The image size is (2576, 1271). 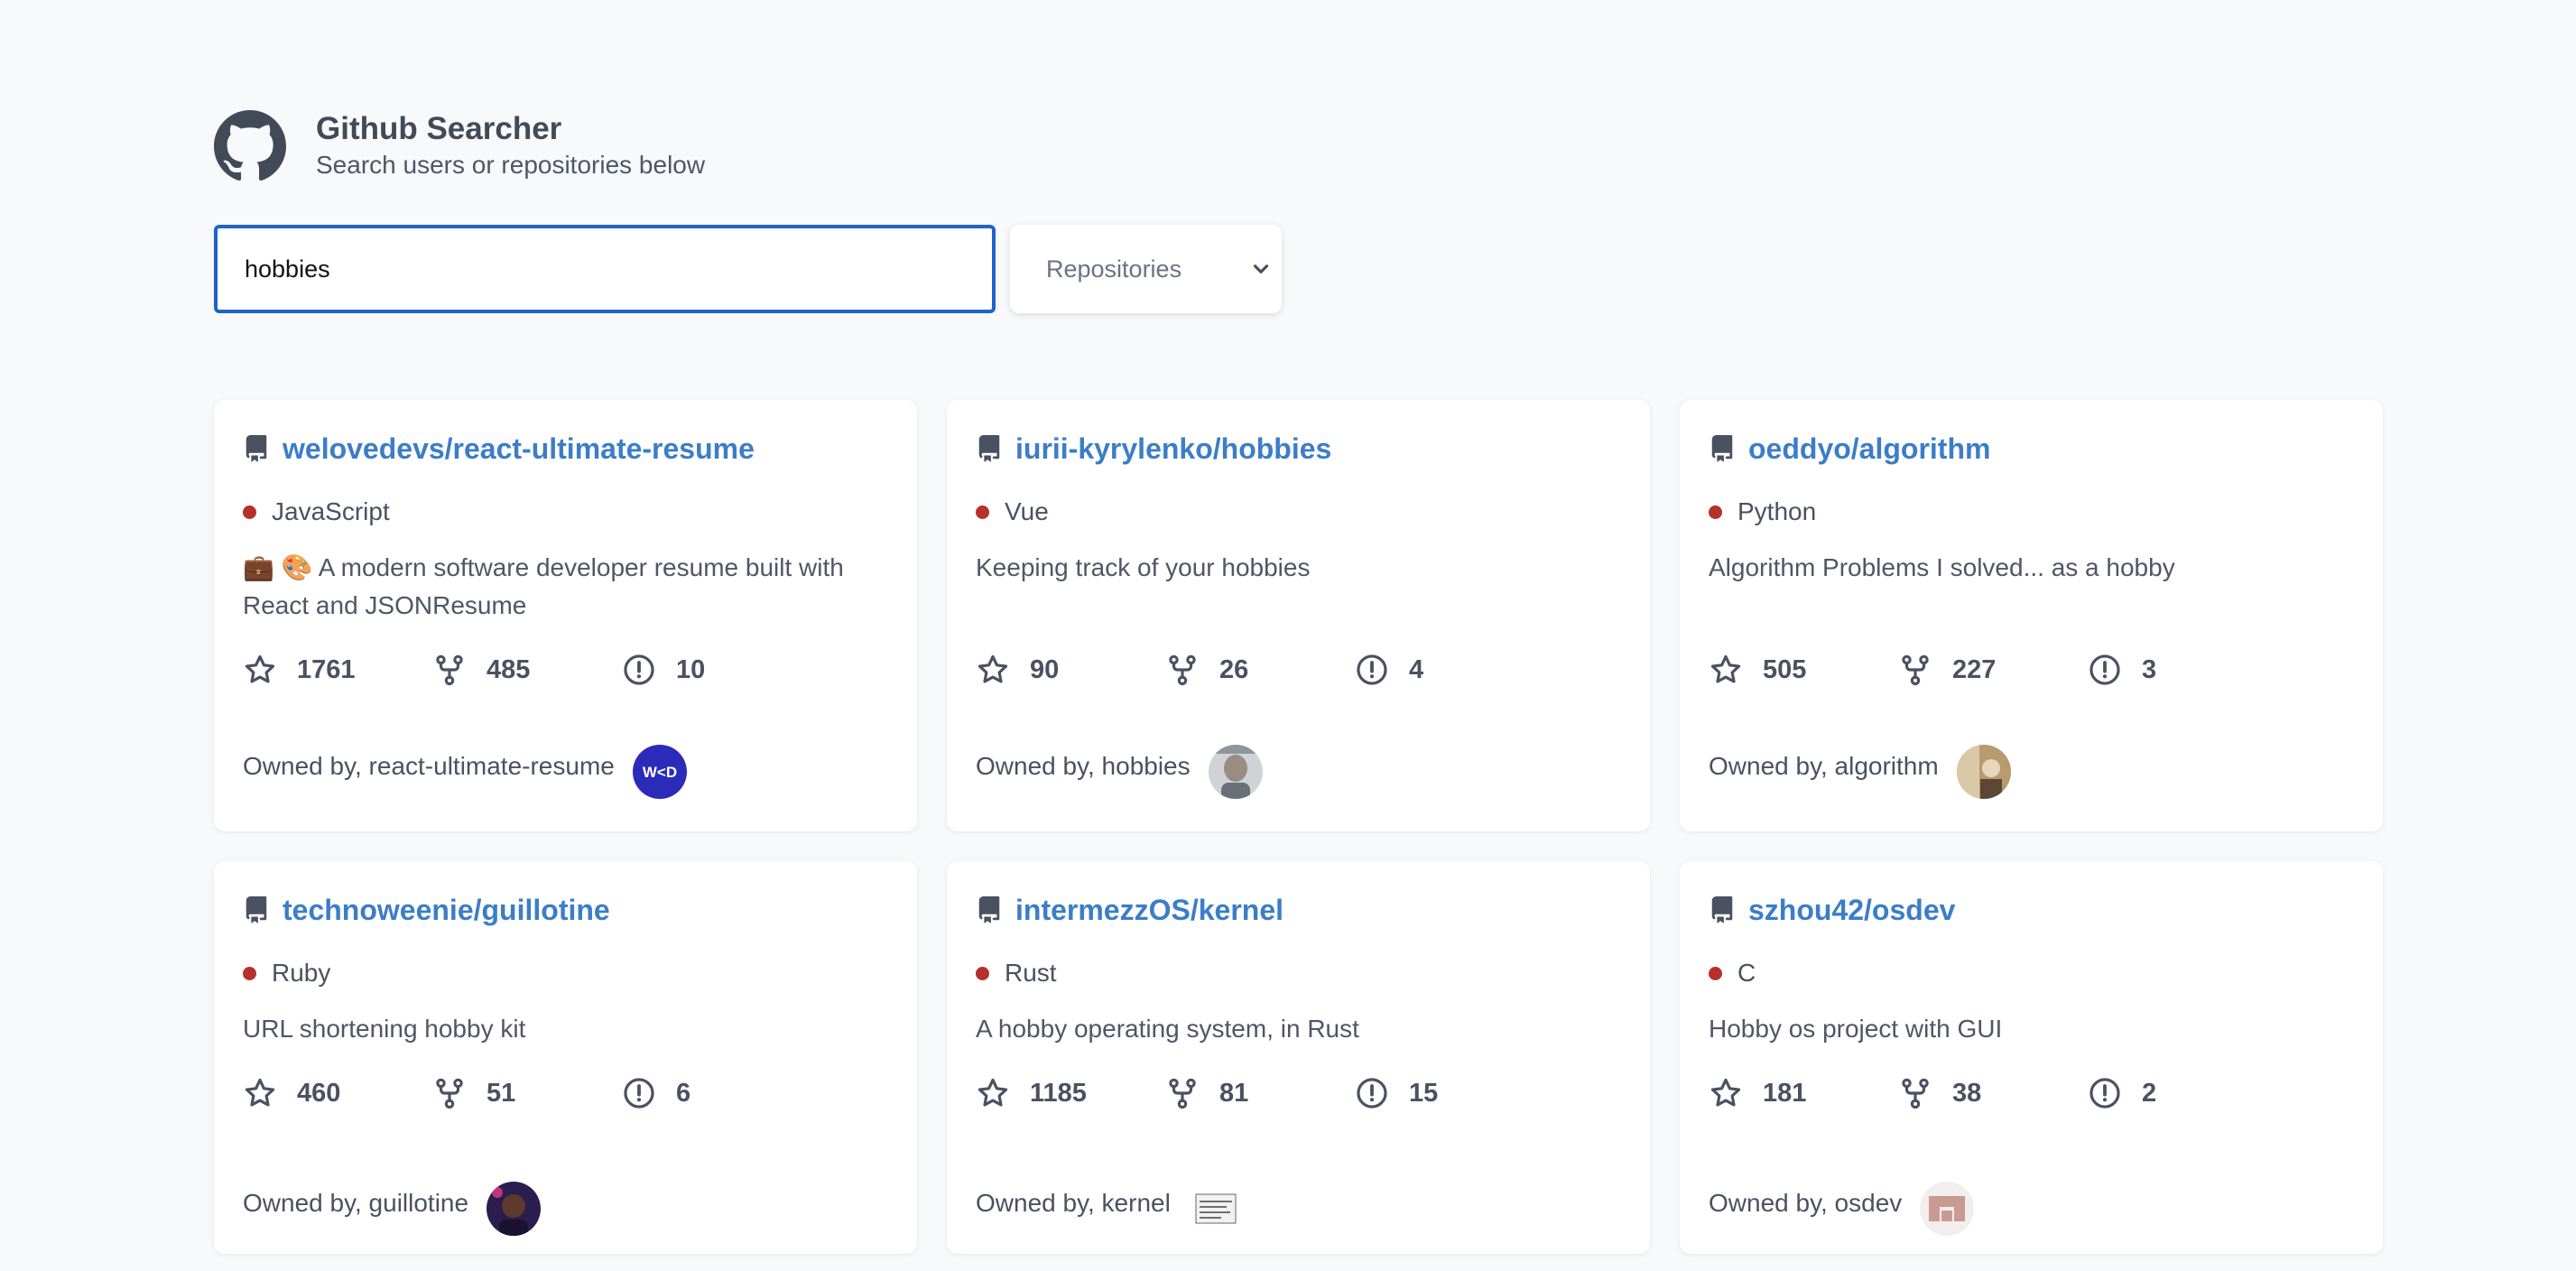 I want to click on issues-stat: 10, so click(x=716, y=670).